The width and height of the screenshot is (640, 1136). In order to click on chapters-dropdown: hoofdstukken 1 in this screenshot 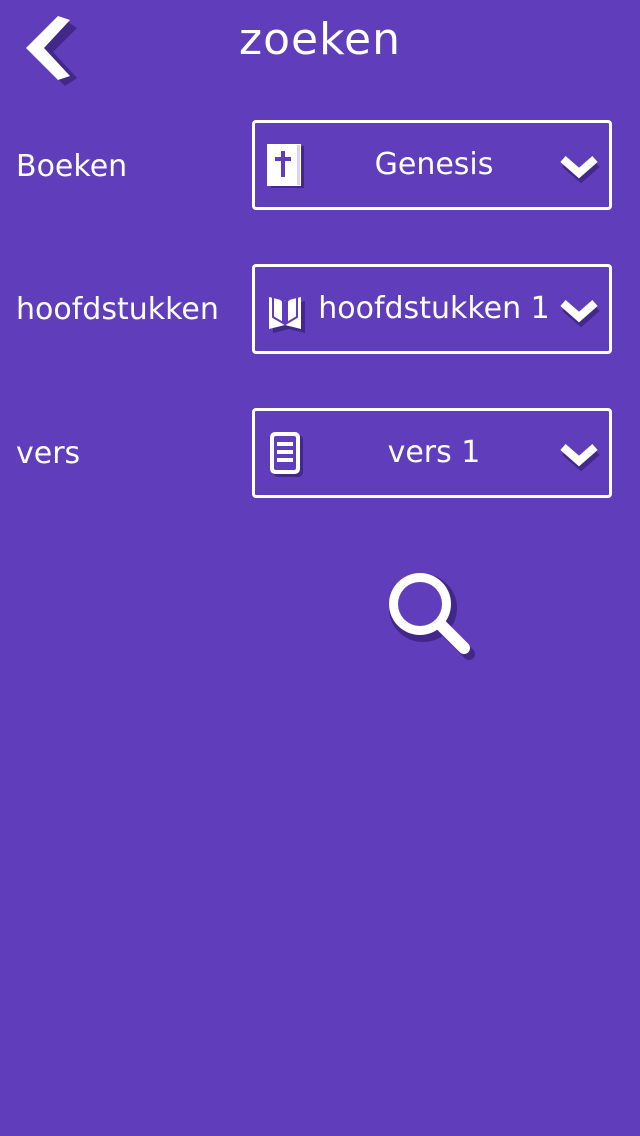, I will do `click(432, 309)`.